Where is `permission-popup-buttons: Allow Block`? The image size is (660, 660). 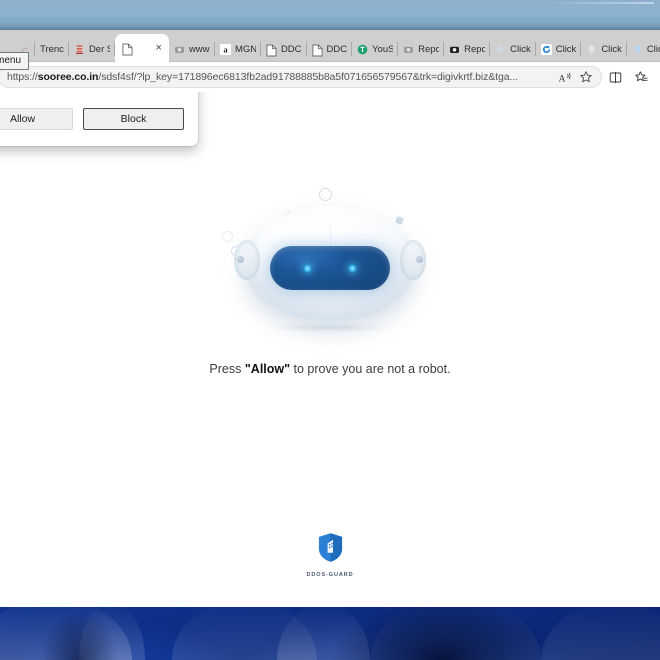 permission-popup-buttons: Allow Block is located at coordinates (92, 119).